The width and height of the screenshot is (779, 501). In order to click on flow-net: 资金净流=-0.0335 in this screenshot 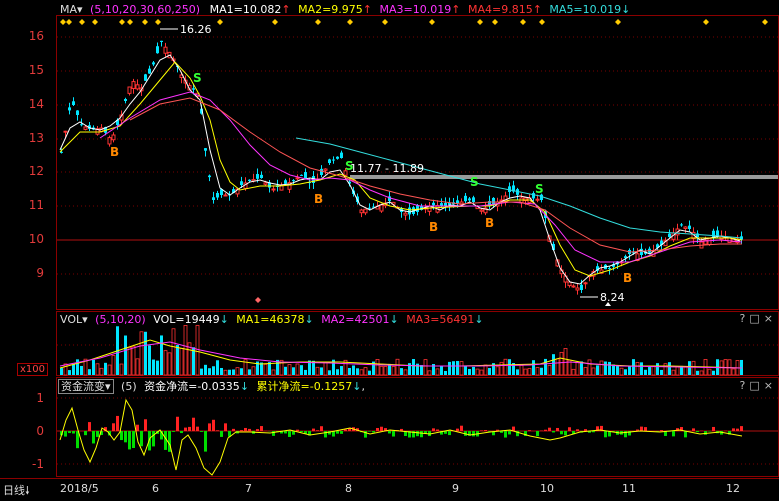, I will do `click(192, 386)`.